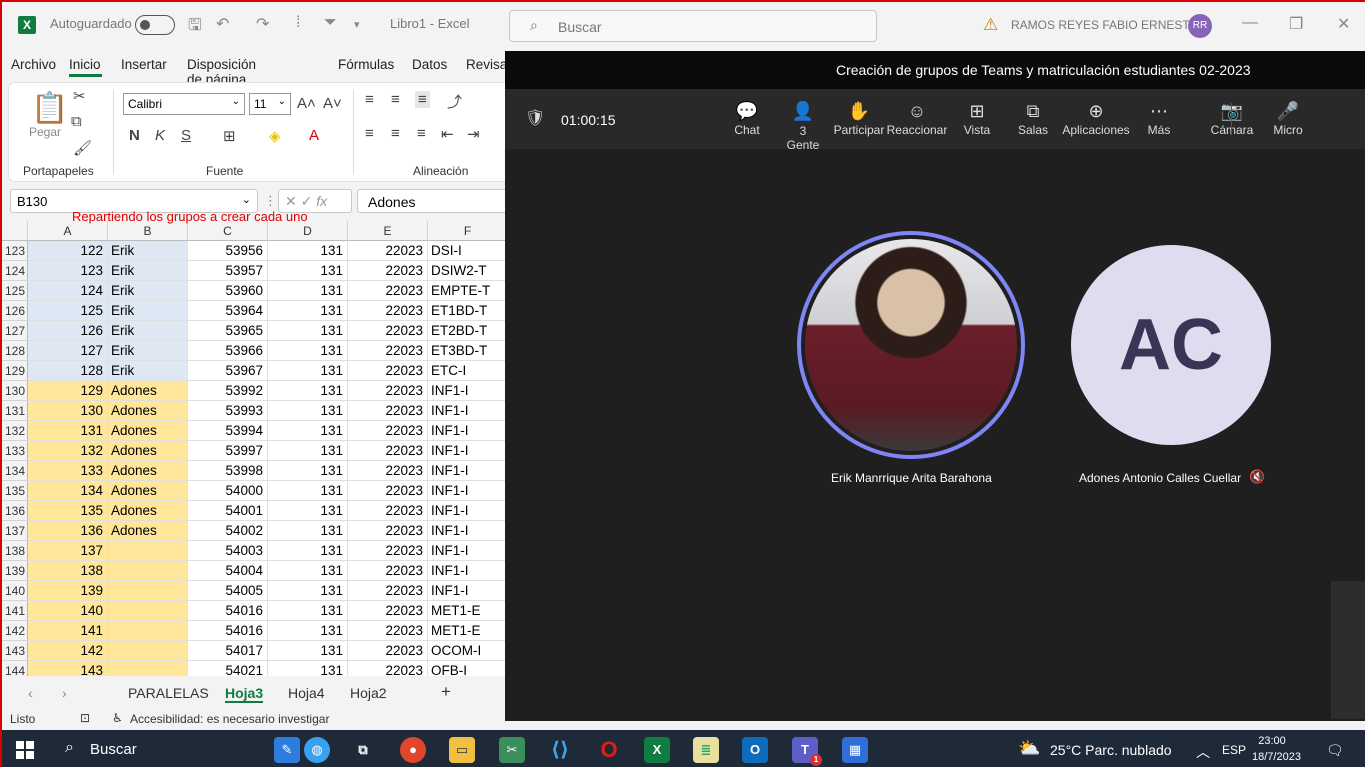  What do you see at coordinates (429, 64) in the screenshot?
I see `tab-datos: Datos` at bounding box center [429, 64].